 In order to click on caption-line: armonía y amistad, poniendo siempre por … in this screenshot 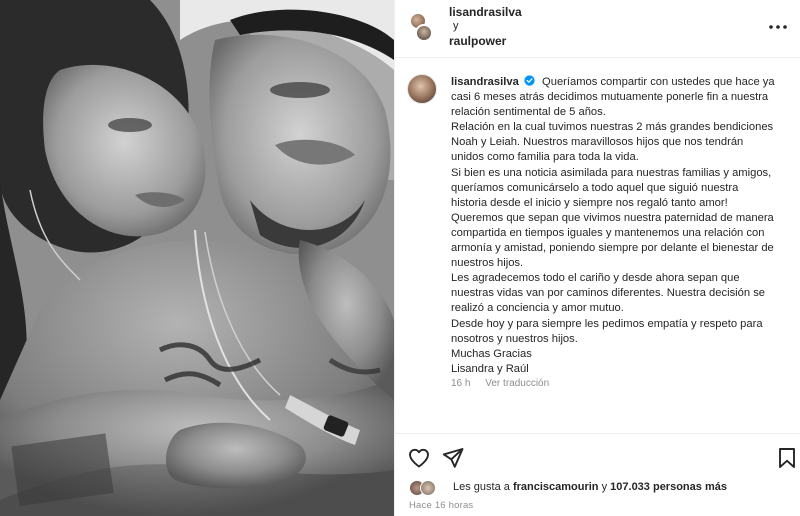, I will do `click(612, 248)`.